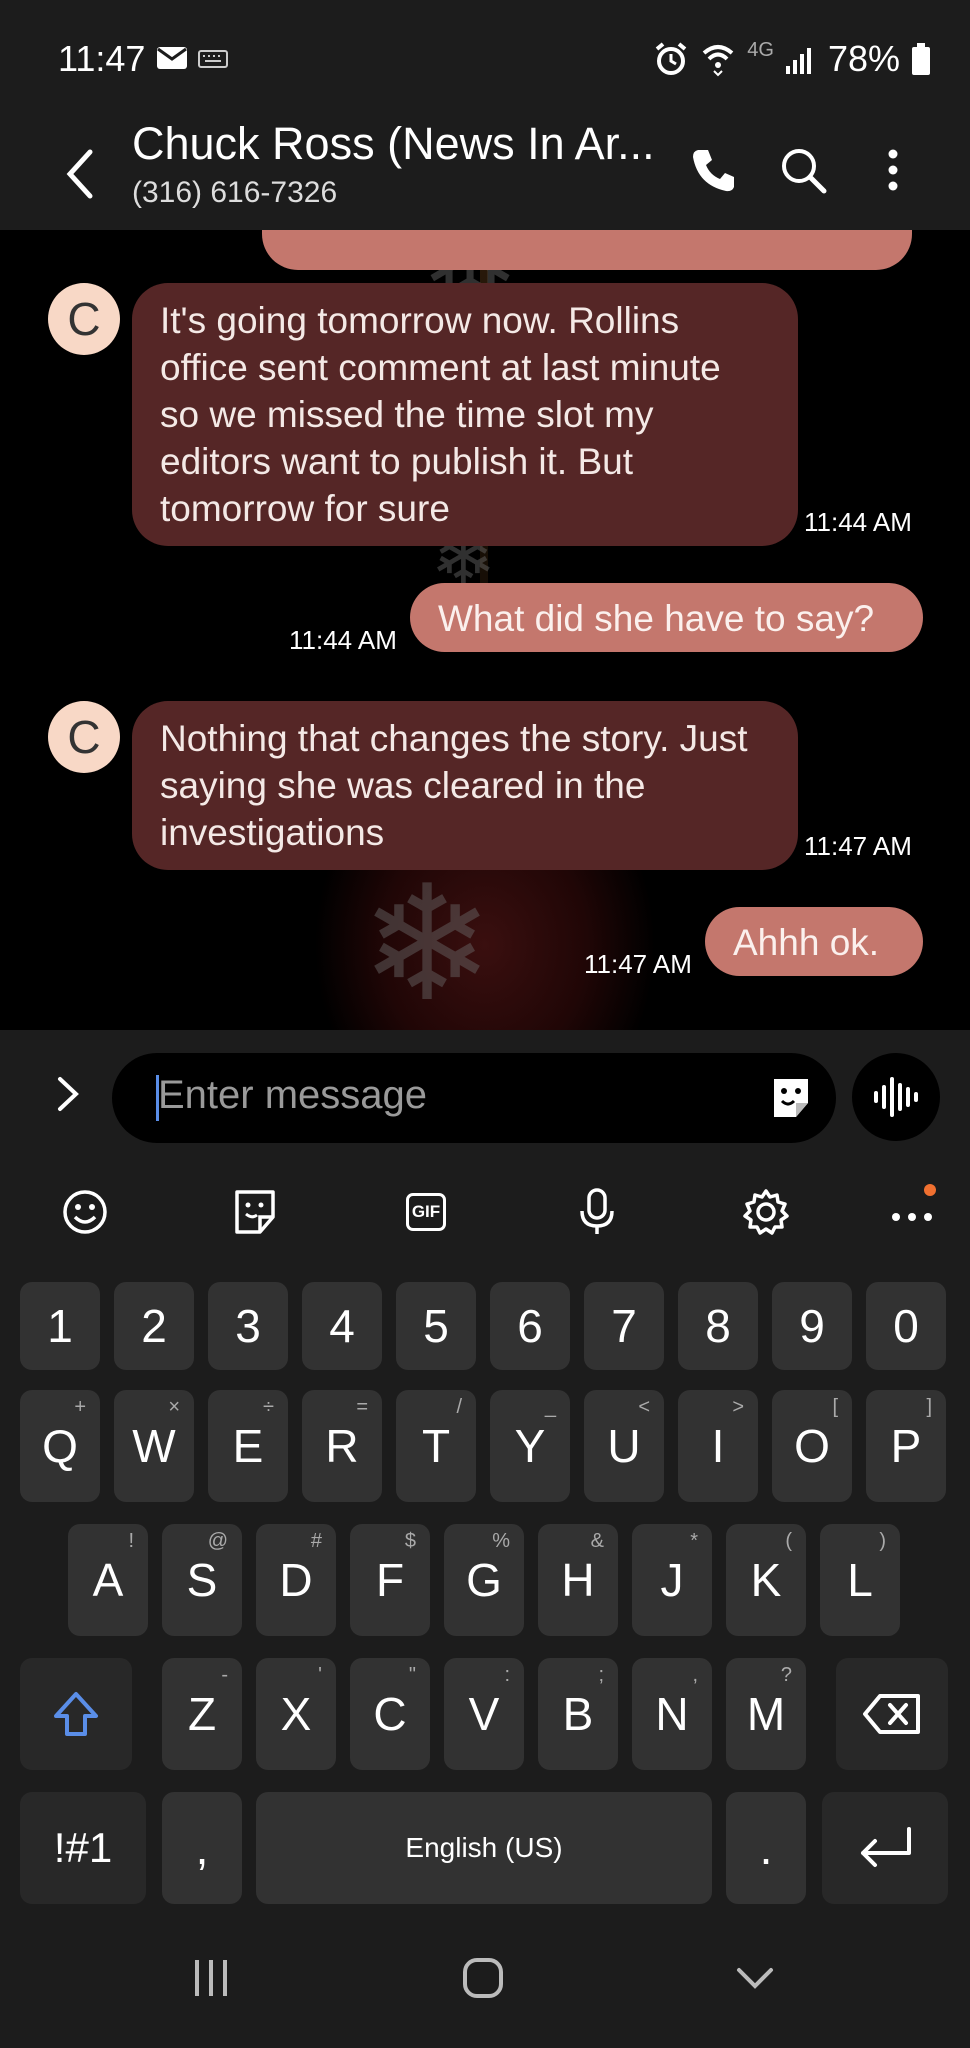 This screenshot has height=2048, width=970. Describe the element at coordinates (426, 1212) in the screenshot. I see `gif-button: GIF` at that location.